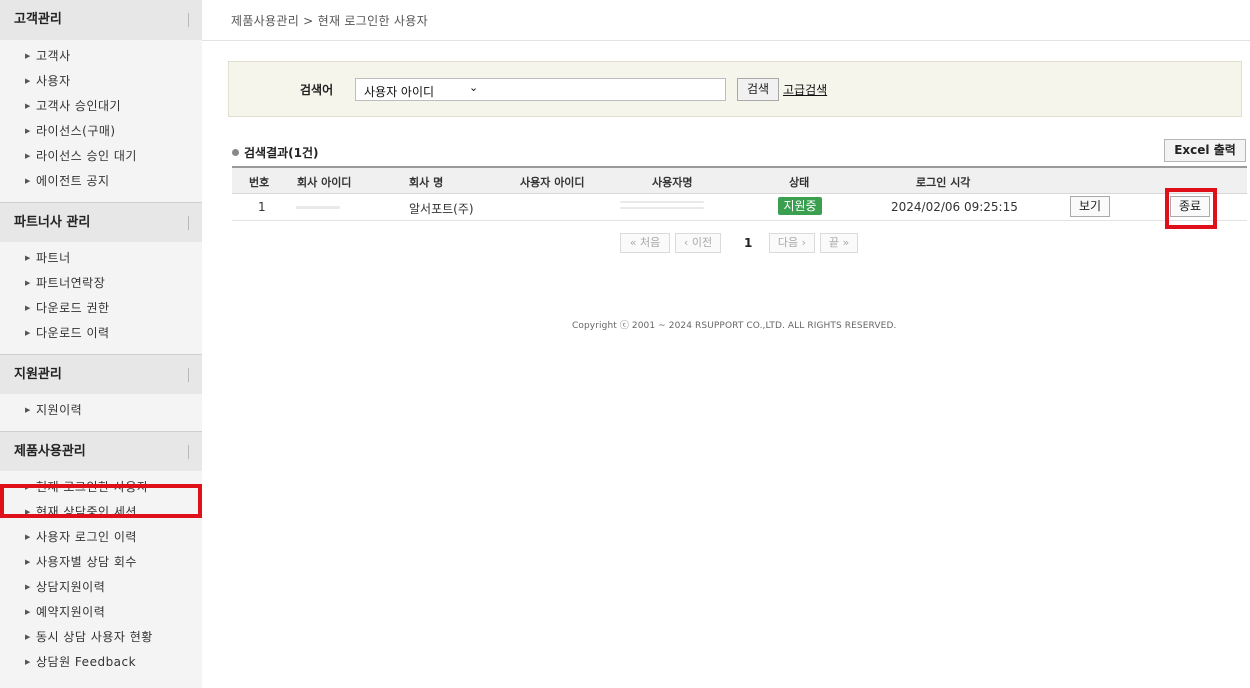  Describe the element at coordinates (748, 243) in the screenshot. I see `pager-current-page: 1` at that location.